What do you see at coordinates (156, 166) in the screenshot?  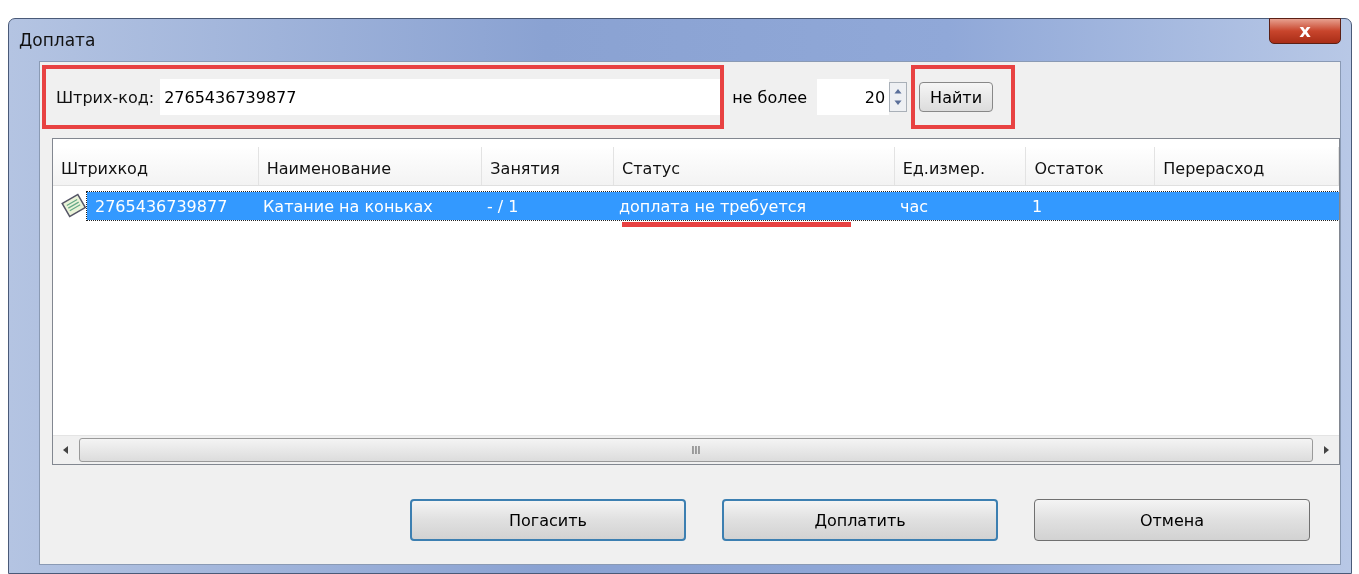 I see `column-header: Штрихкод` at bounding box center [156, 166].